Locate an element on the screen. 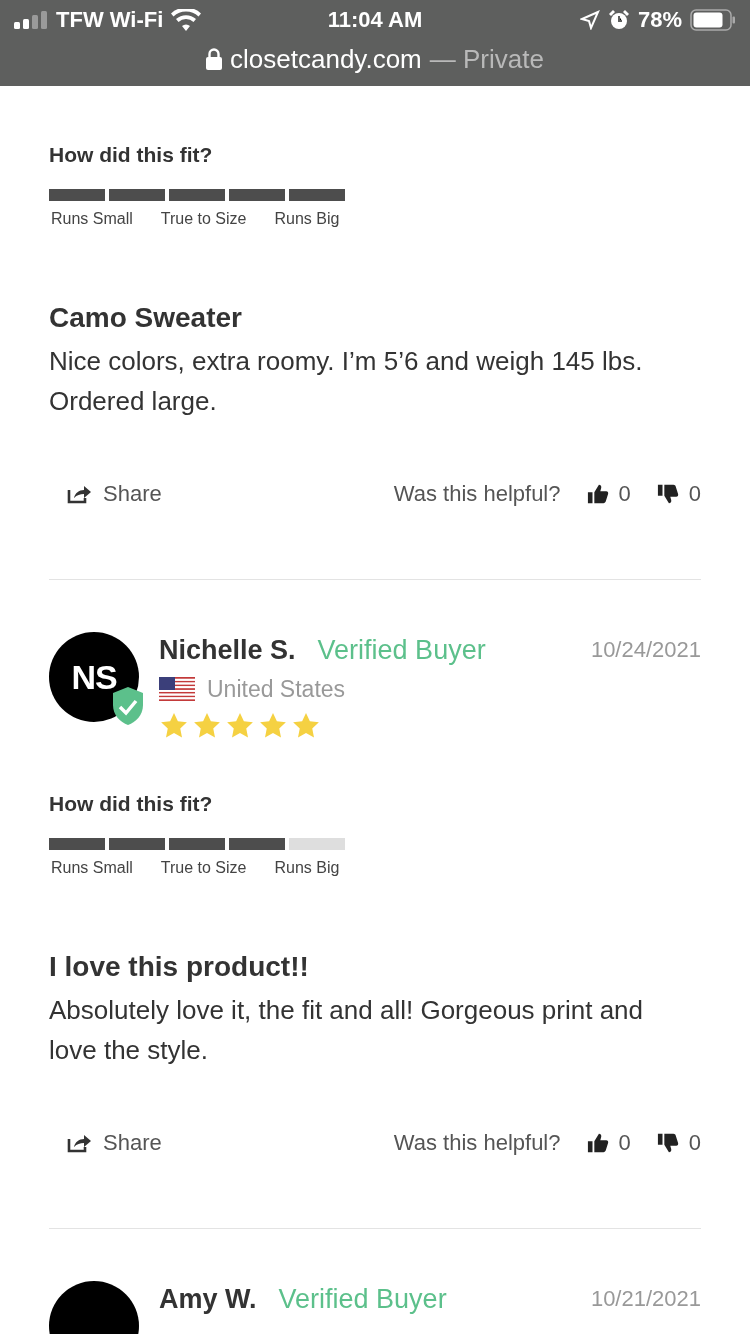 This screenshot has height=1334, width=750. review-text: Absolutely love it, the fit and all! Gorgeous print and love the style. is located at coordinates (346, 1030).